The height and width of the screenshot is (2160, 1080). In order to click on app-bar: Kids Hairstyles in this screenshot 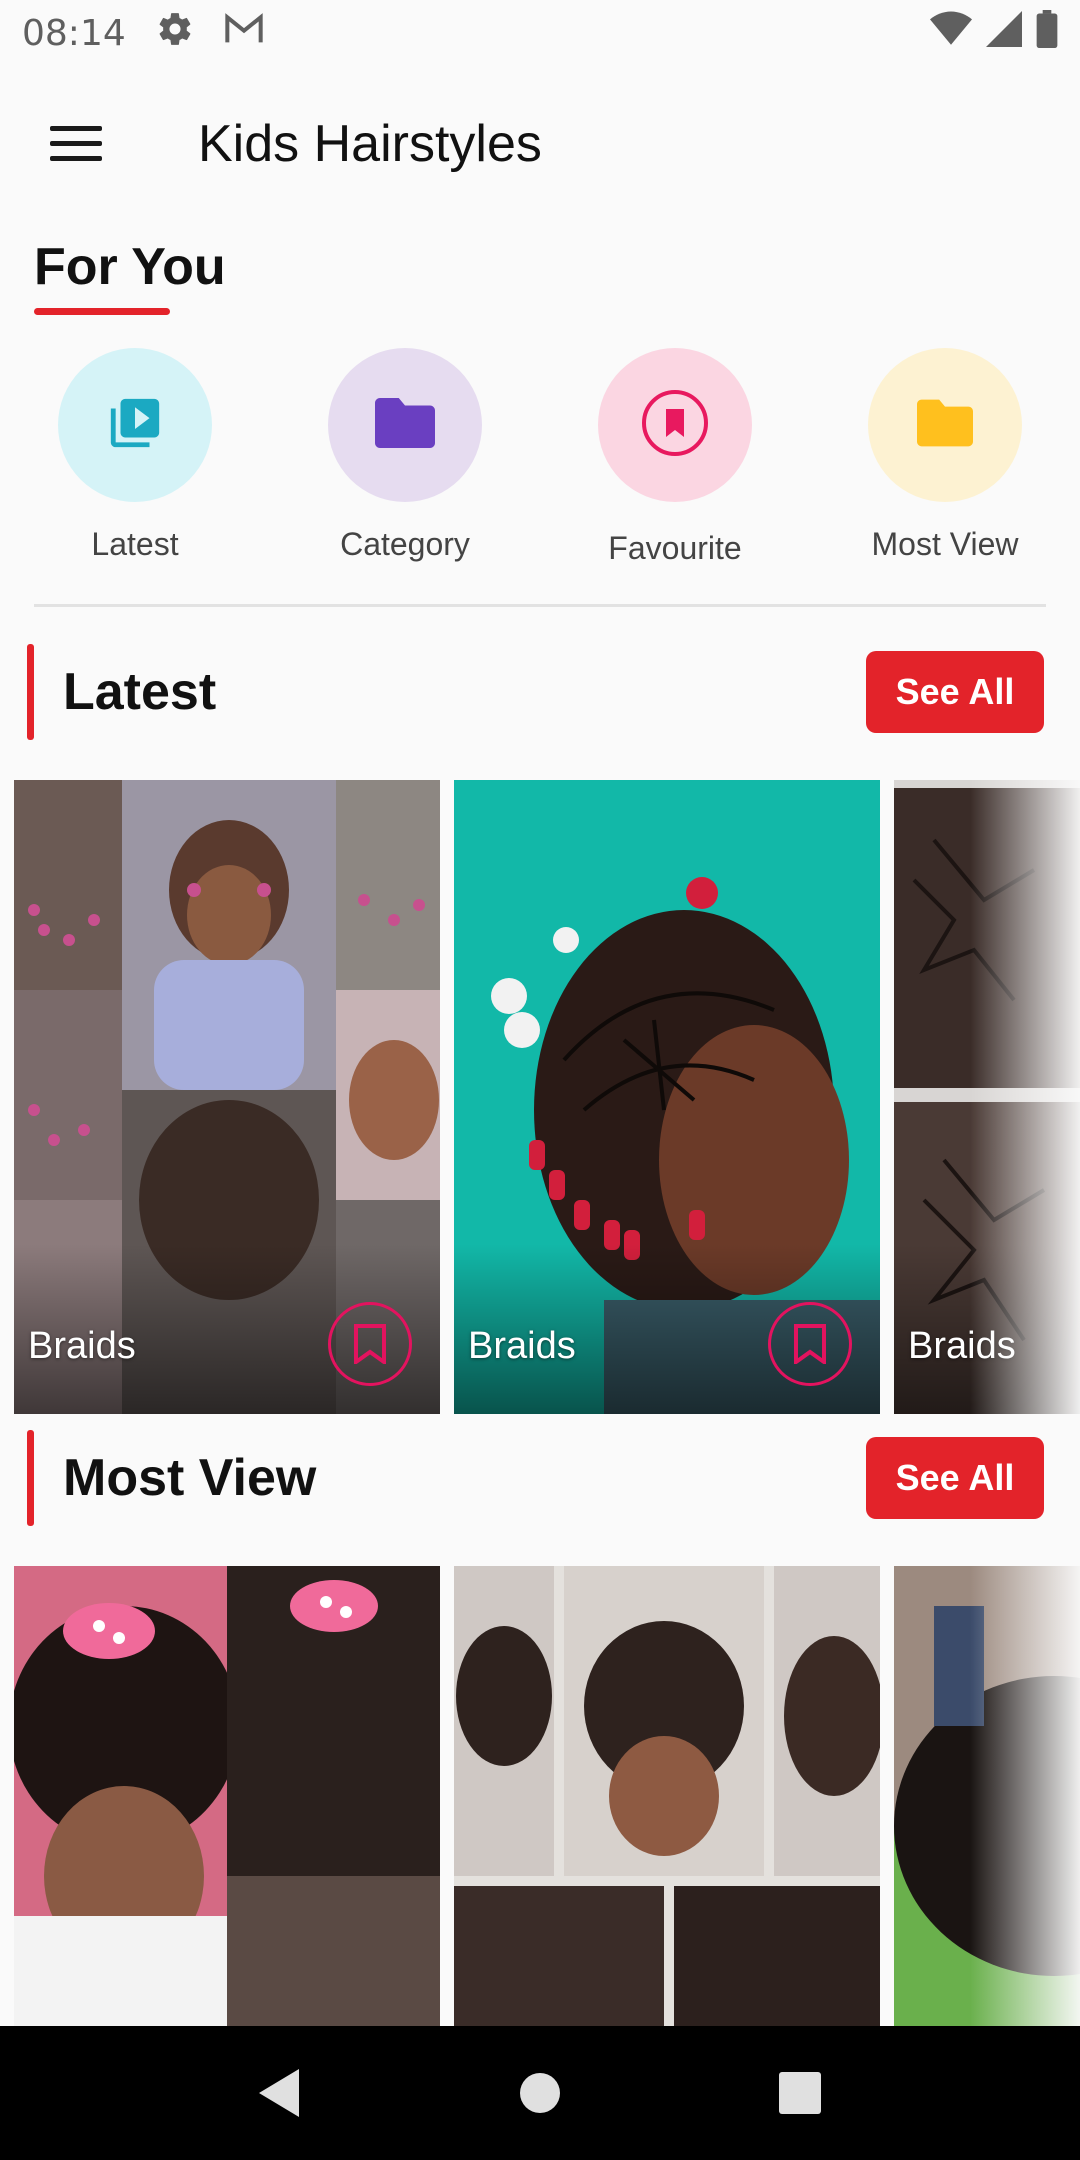, I will do `click(540, 144)`.